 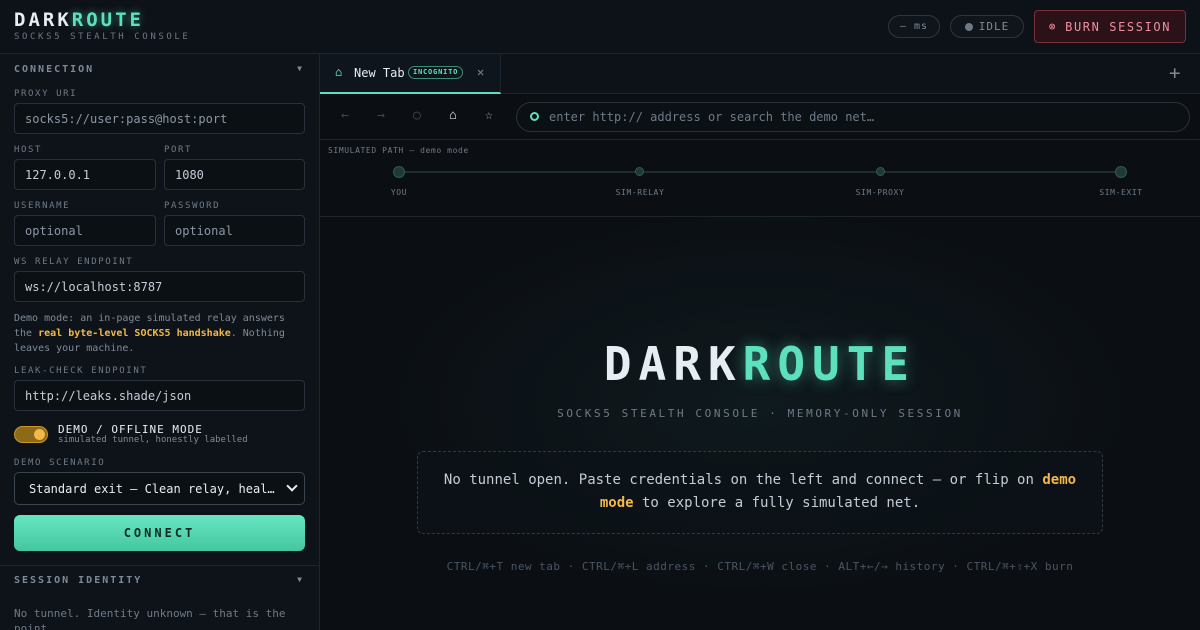 I want to click on host-input, so click(x=85, y=174).